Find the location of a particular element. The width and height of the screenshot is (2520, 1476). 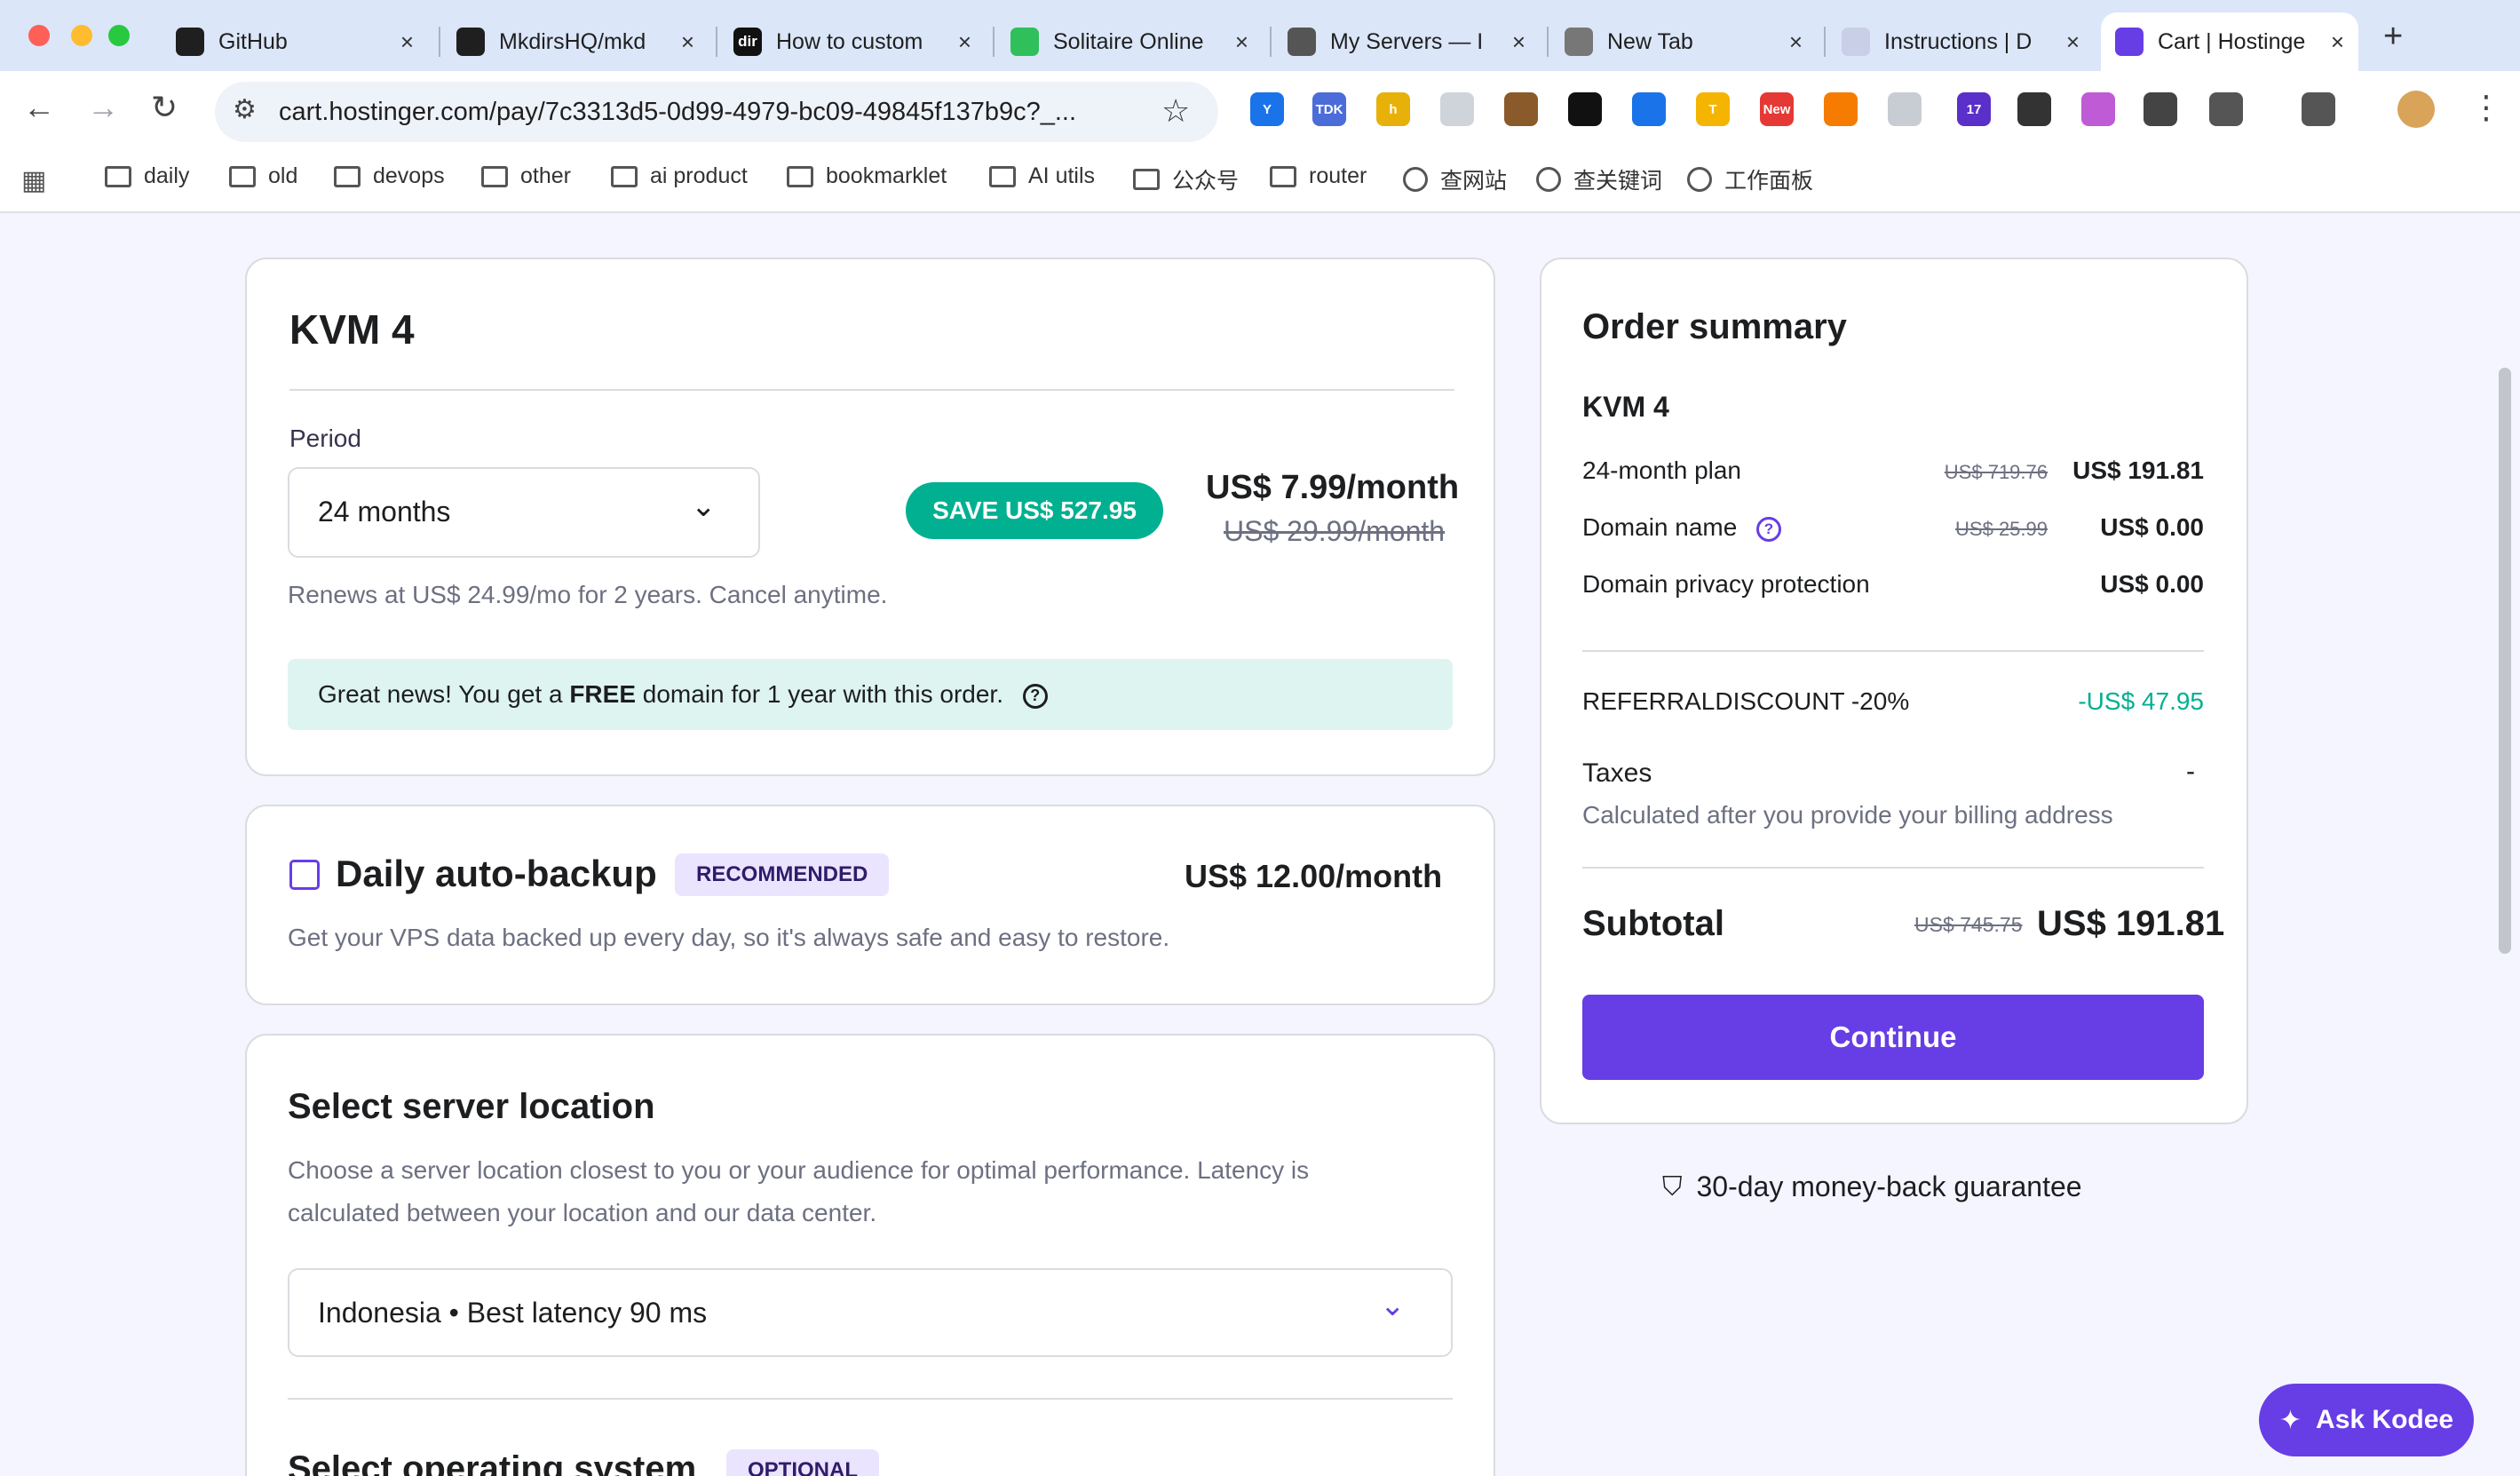

browser-tab: My Servers — I × is located at coordinates (1406, 41).